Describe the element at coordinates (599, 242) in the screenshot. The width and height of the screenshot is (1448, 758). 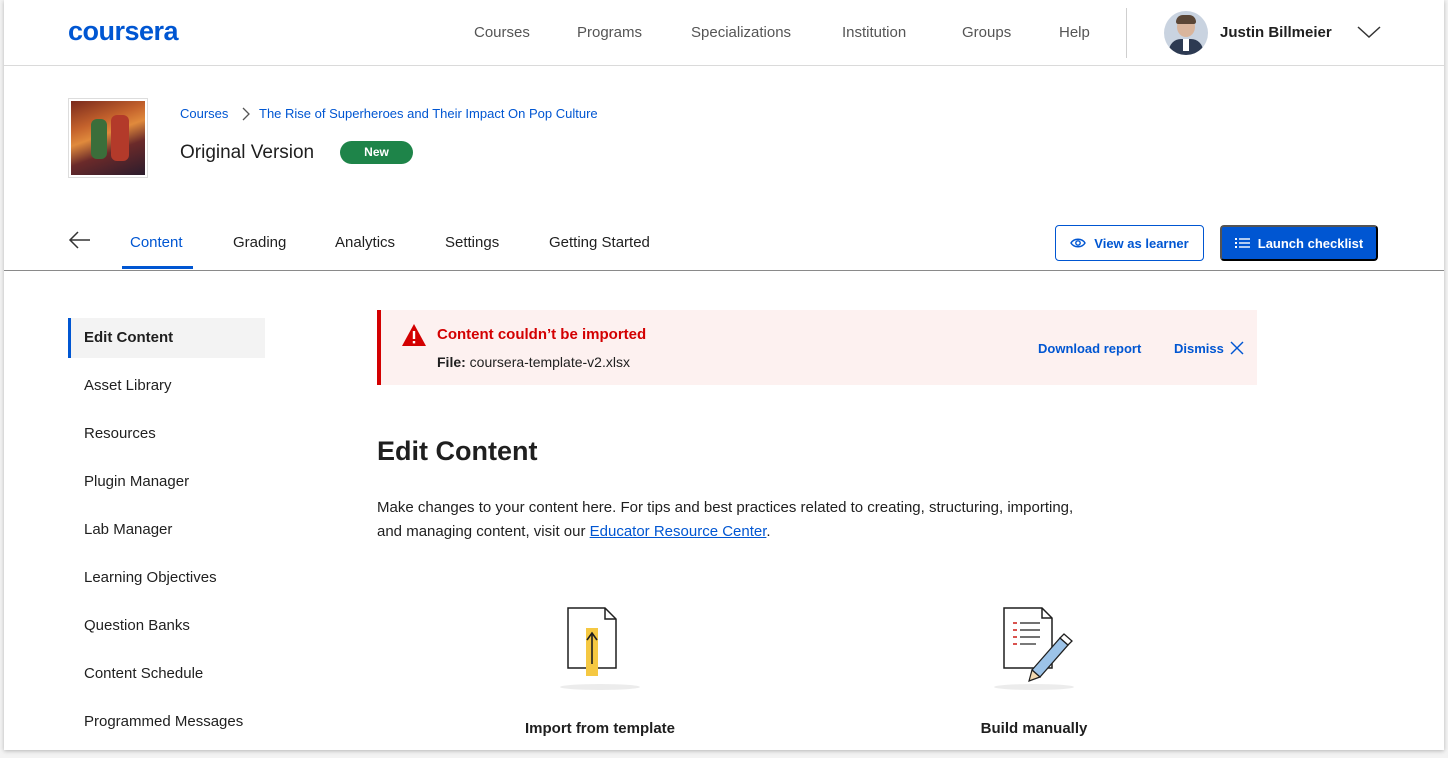
I see `tab-getting-started: Getting Started` at that location.